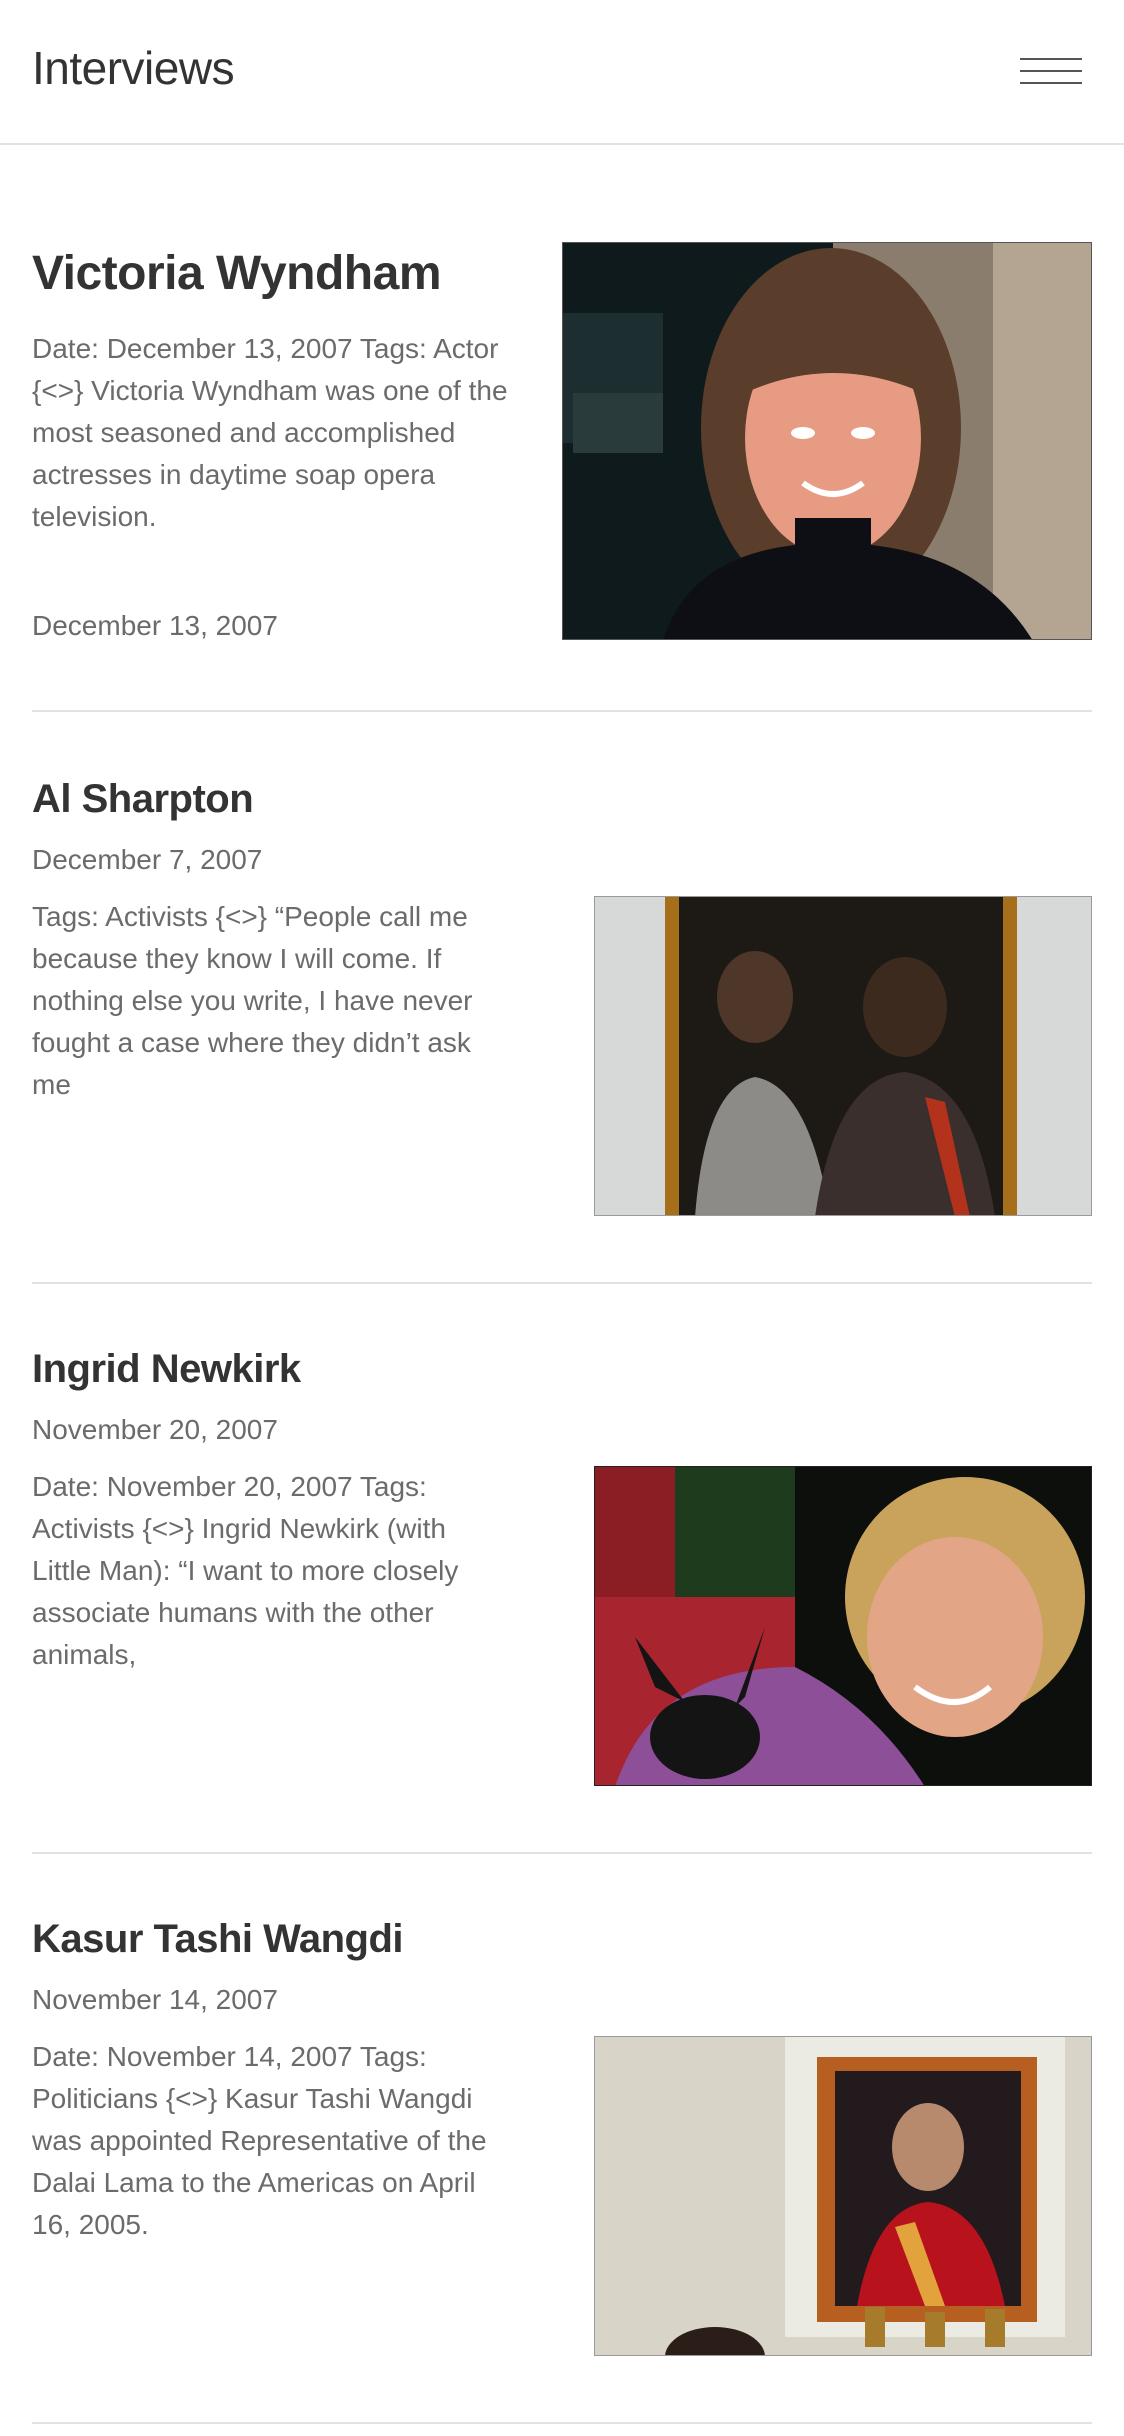 The height and width of the screenshot is (2436, 1124). Describe the element at coordinates (155, 1999) in the screenshot. I see `article-date: November 14, 2007` at that location.